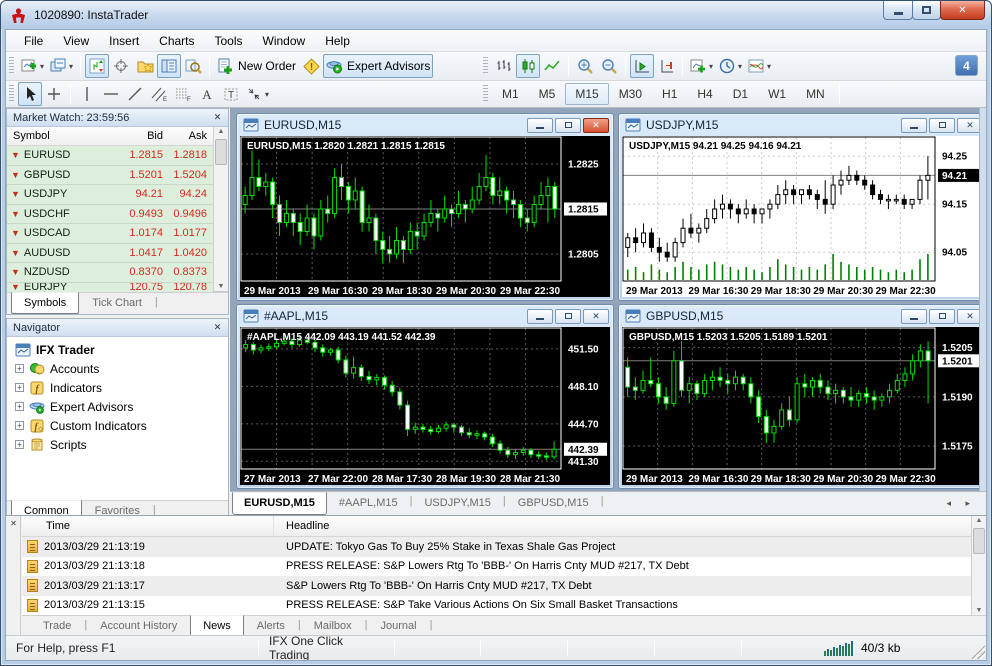 The height and width of the screenshot is (666, 992). I want to click on column-time: Time, so click(148, 526).